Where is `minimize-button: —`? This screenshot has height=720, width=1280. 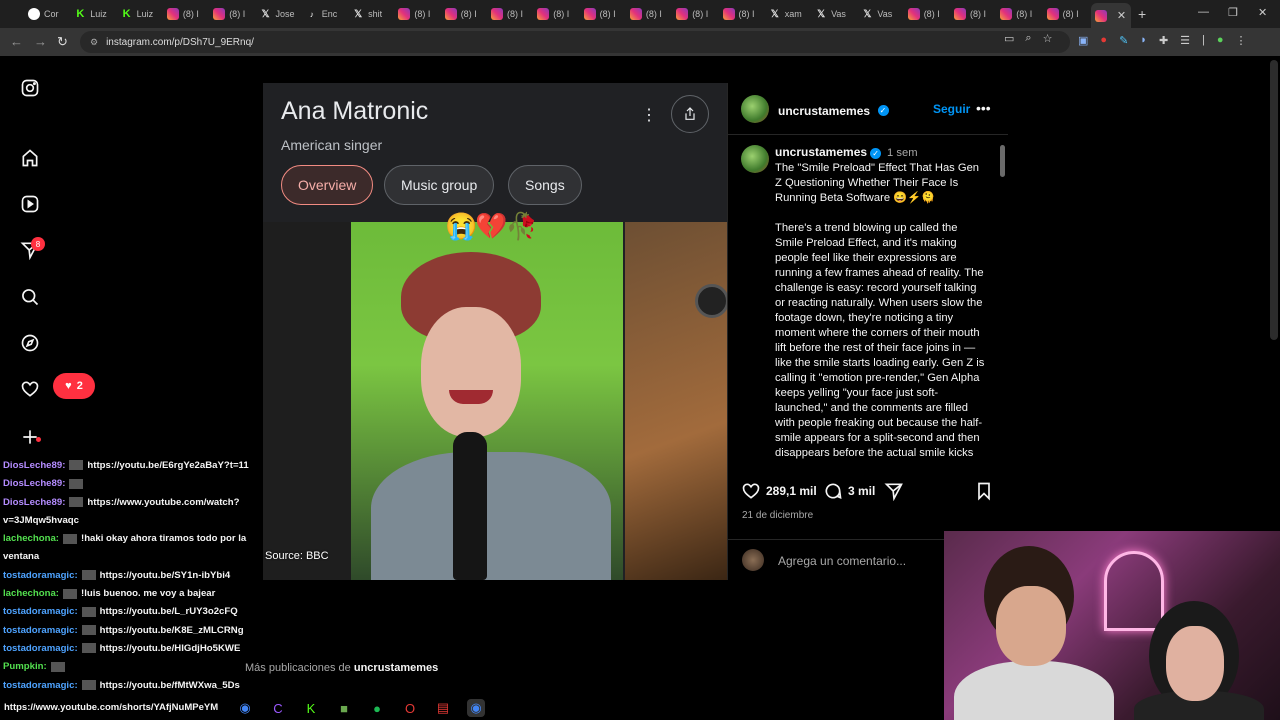 minimize-button: — is located at coordinates (1203, 12).